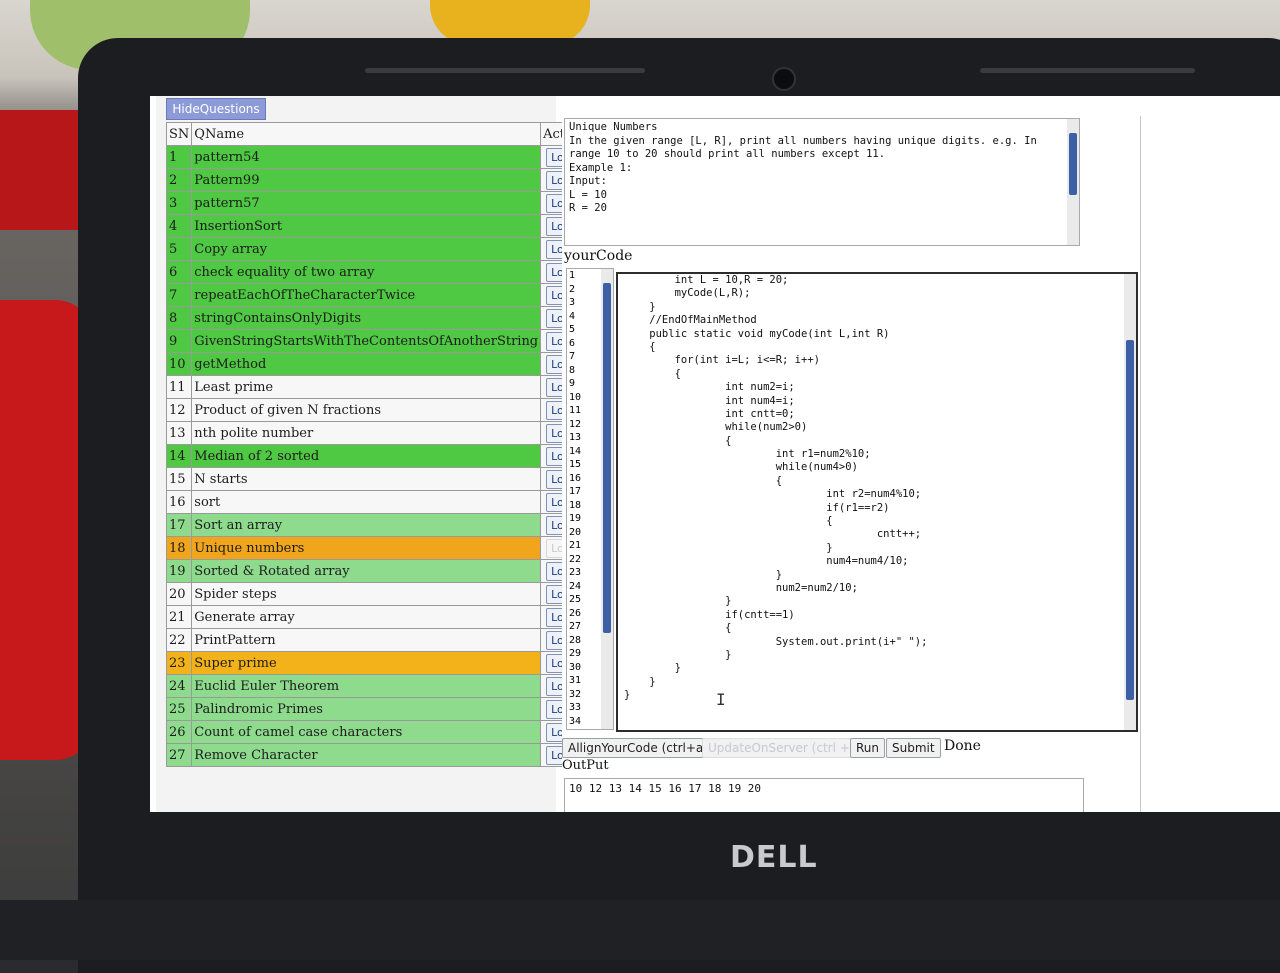  What do you see at coordinates (366, 134) in the screenshot?
I see `header-qname: QName` at bounding box center [366, 134].